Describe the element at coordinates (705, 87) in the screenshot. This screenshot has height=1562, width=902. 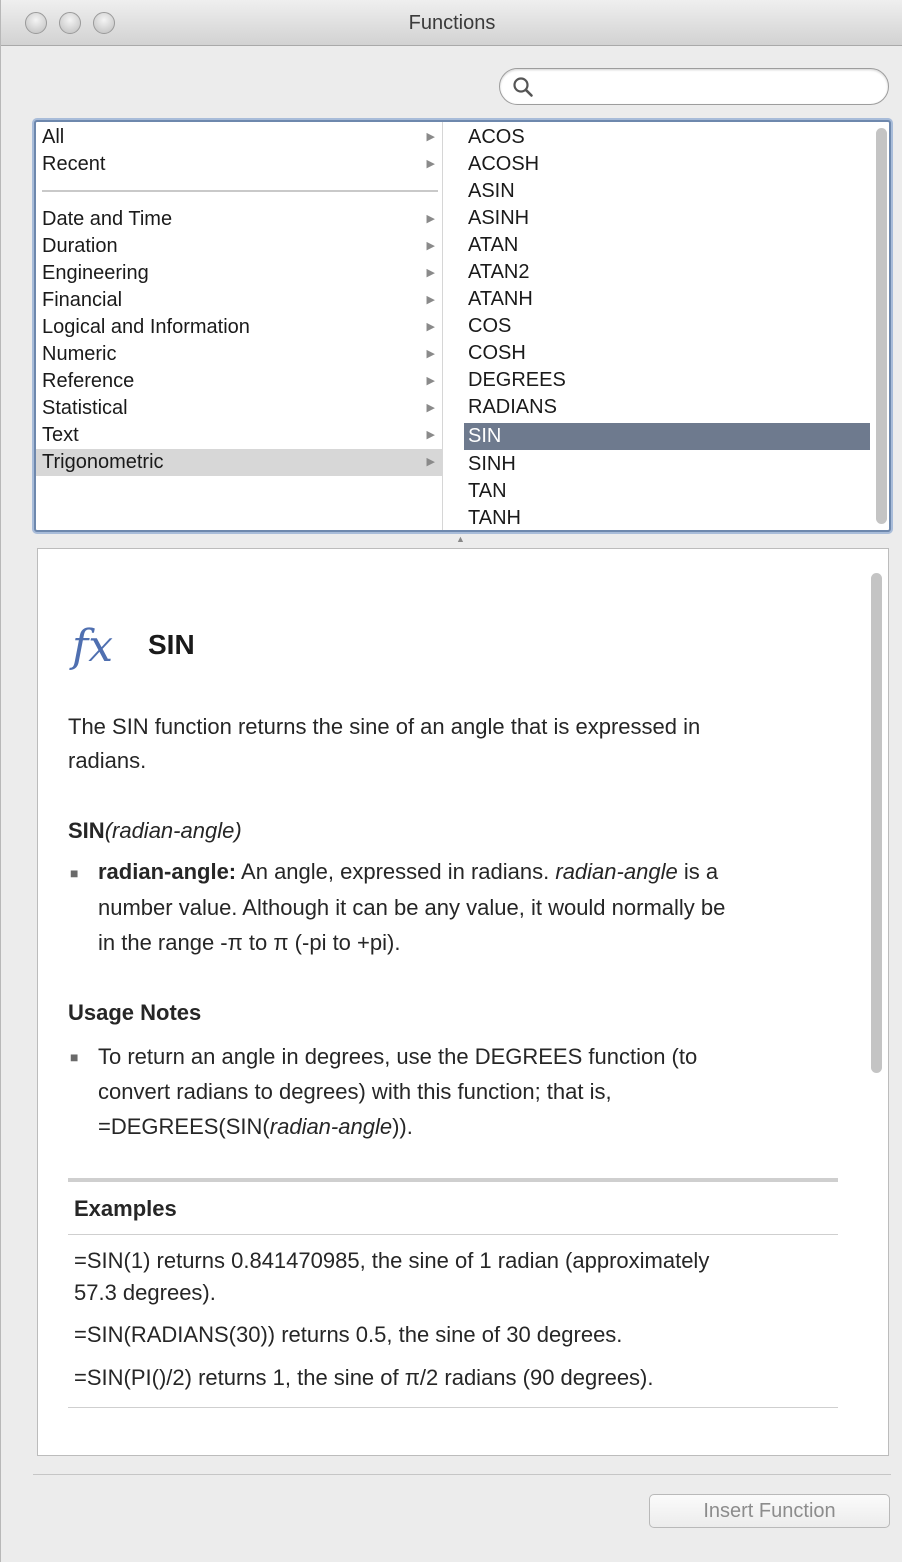
I see `search-input` at that location.